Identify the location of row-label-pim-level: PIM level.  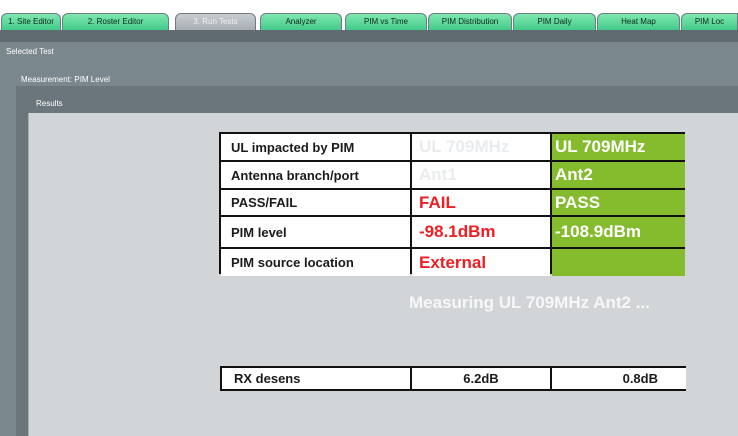
(315, 232).